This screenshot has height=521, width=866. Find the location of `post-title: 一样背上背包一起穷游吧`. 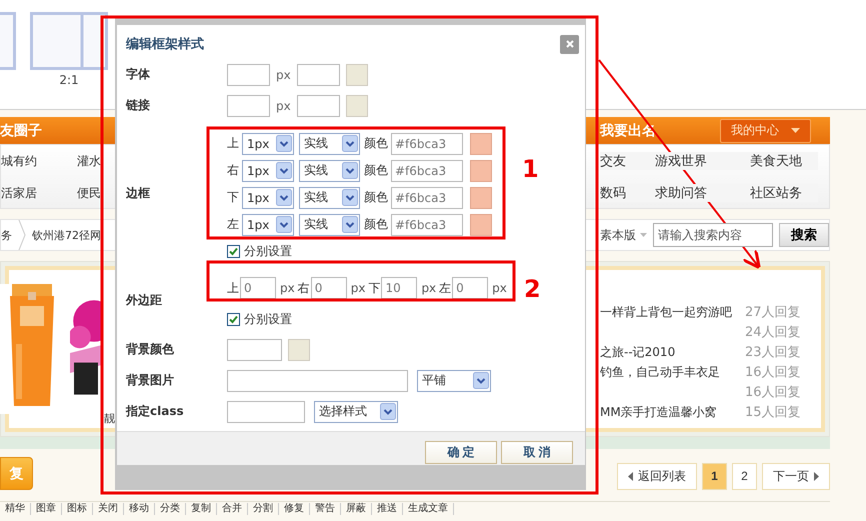

post-title: 一样背上背包一起穷游吧 is located at coordinates (672, 312).